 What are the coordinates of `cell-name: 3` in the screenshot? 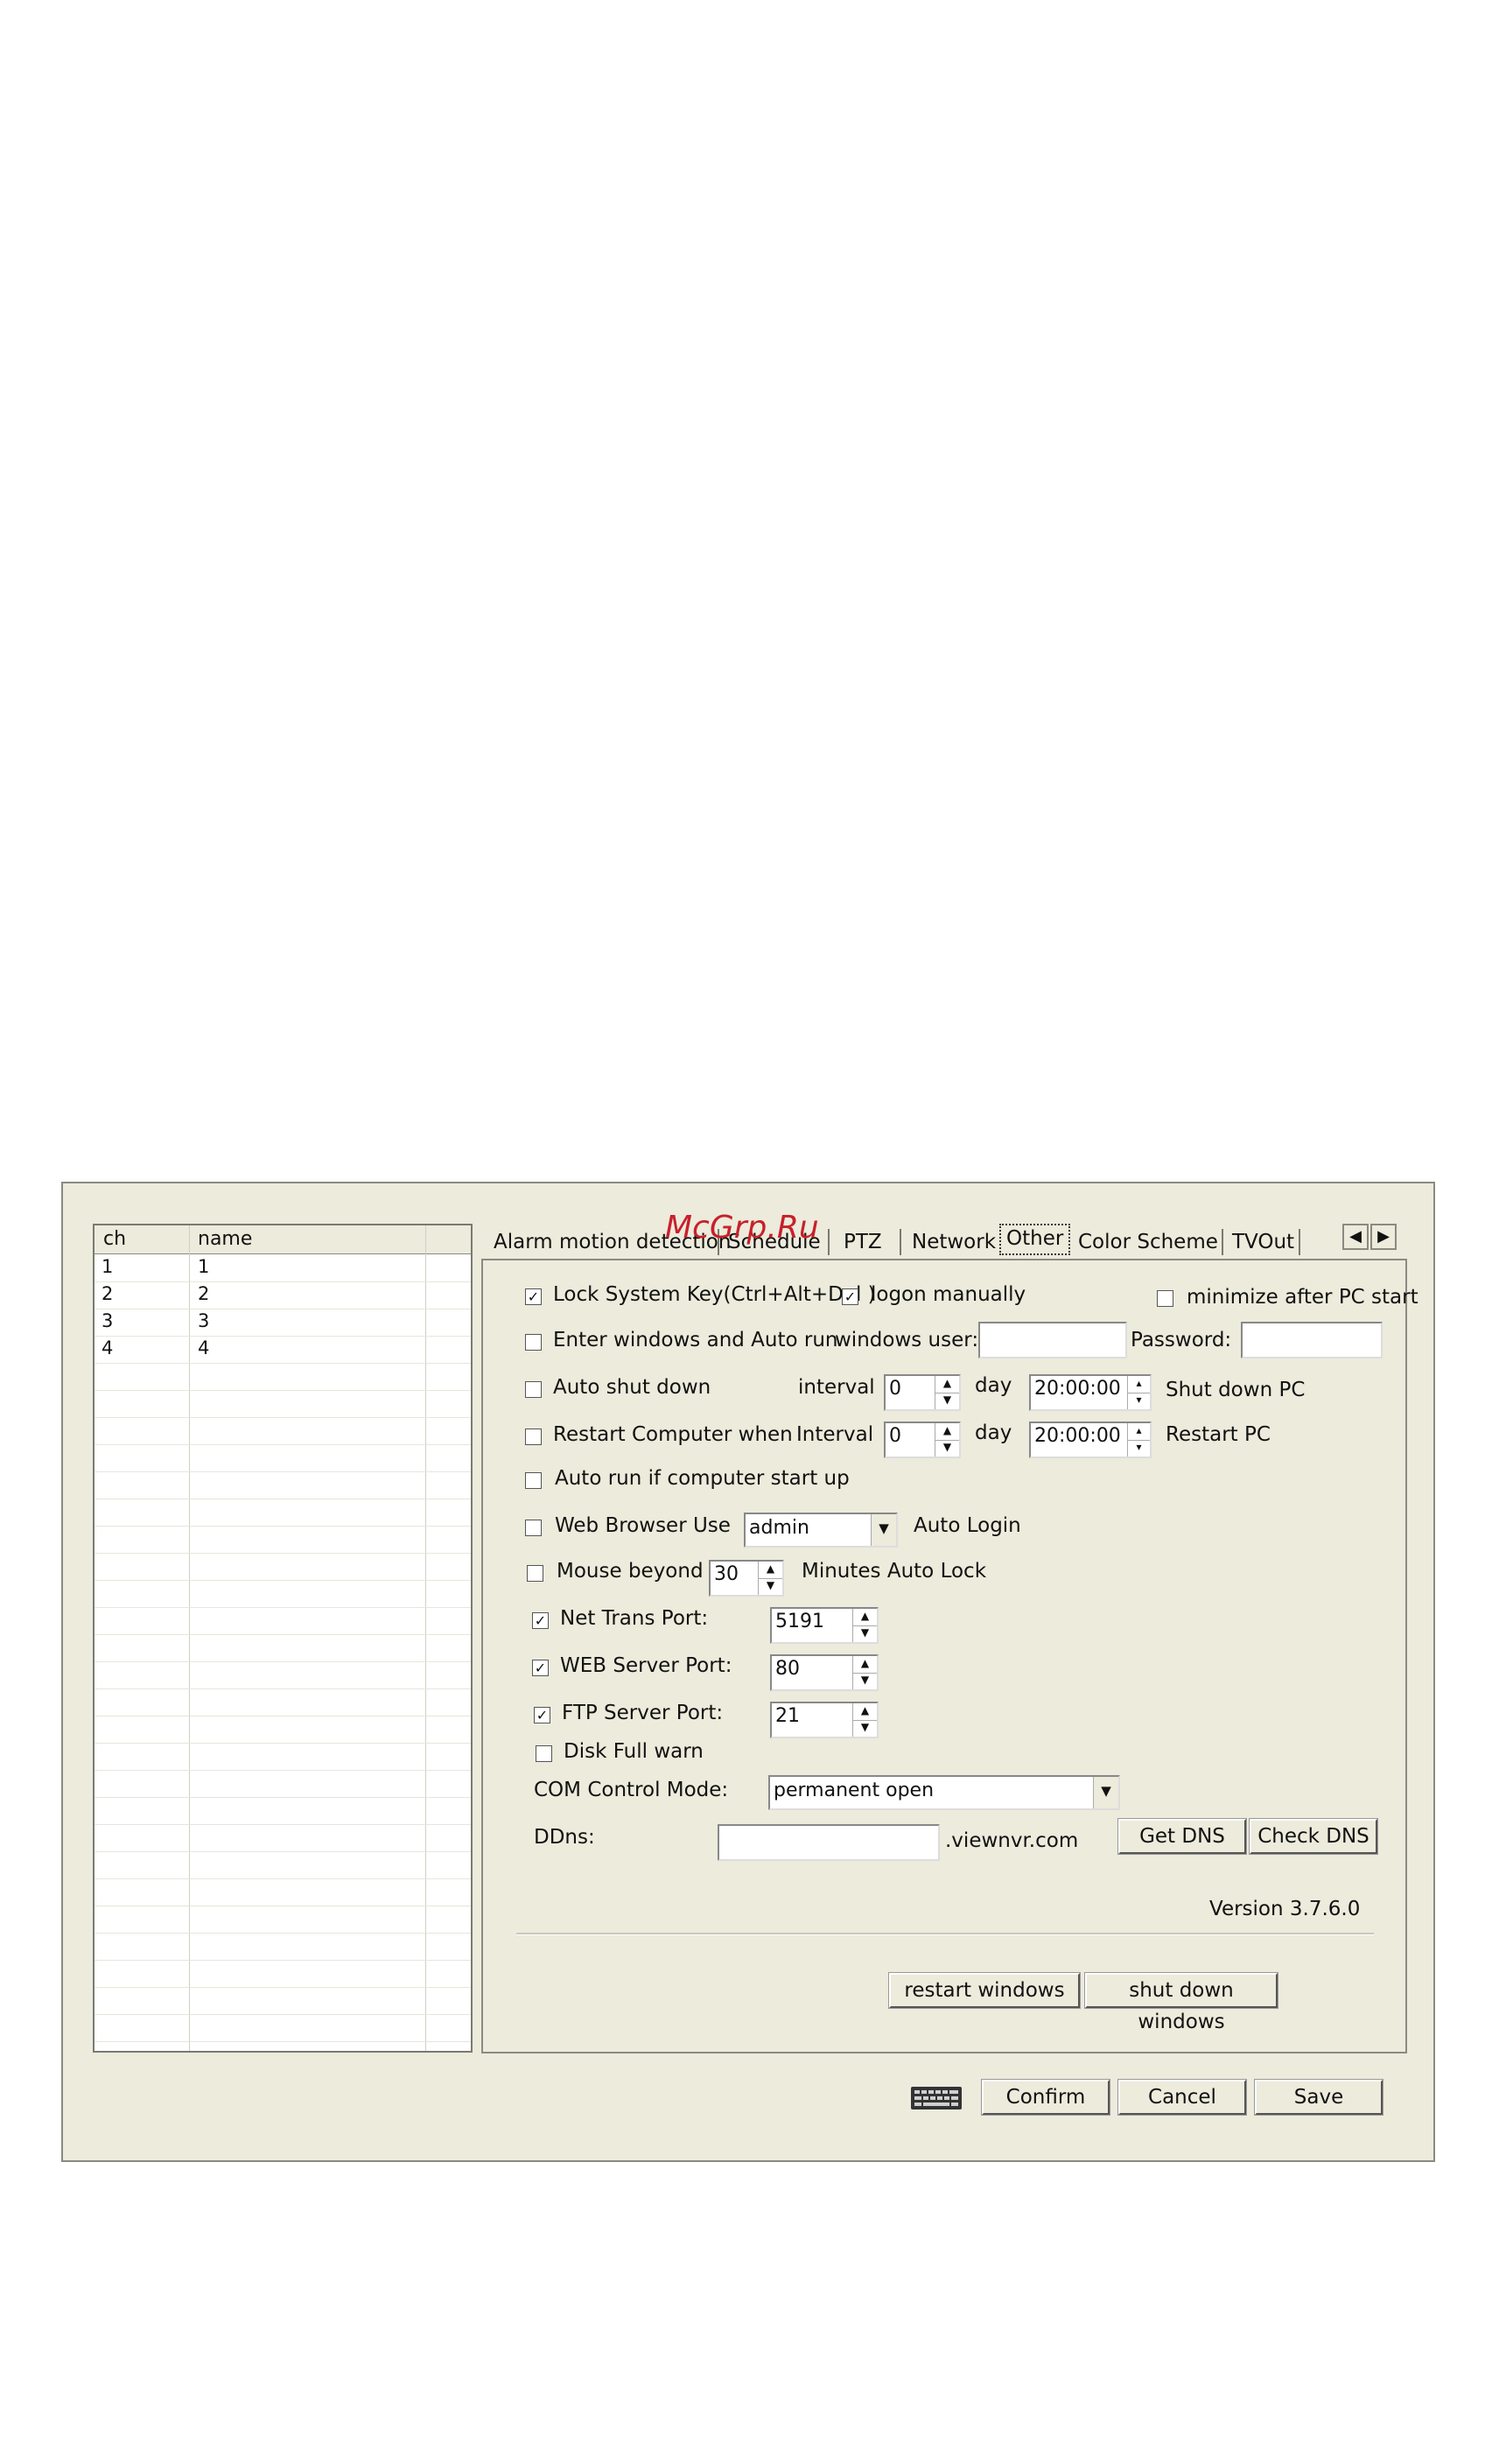 It's located at (204, 1320).